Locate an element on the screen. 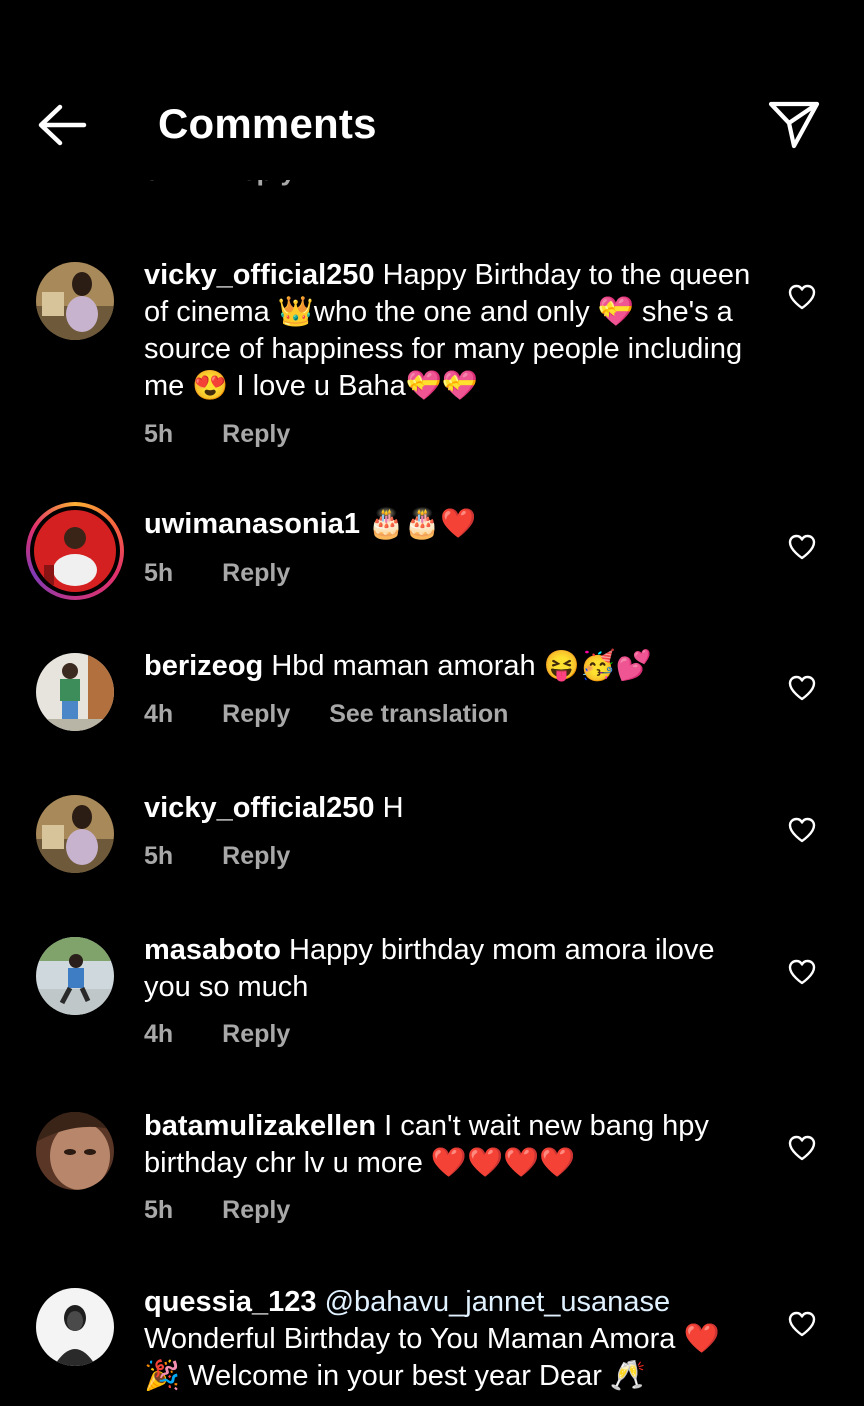 The image size is (864, 1406). comment-meta: 4h Reply is located at coordinates (217, 1034).